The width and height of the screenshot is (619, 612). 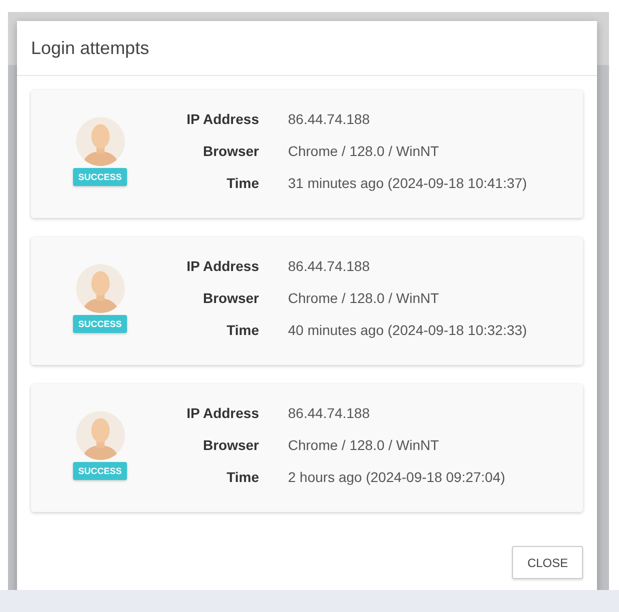 What do you see at coordinates (547, 562) in the screenshot?
I see `close-button: CLOSE` at bounding box center [547, 562].